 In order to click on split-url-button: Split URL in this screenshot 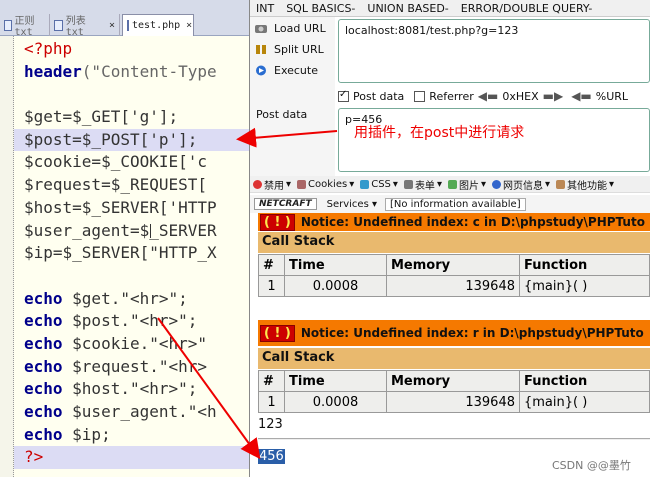, I will do `click(289, 49)`.